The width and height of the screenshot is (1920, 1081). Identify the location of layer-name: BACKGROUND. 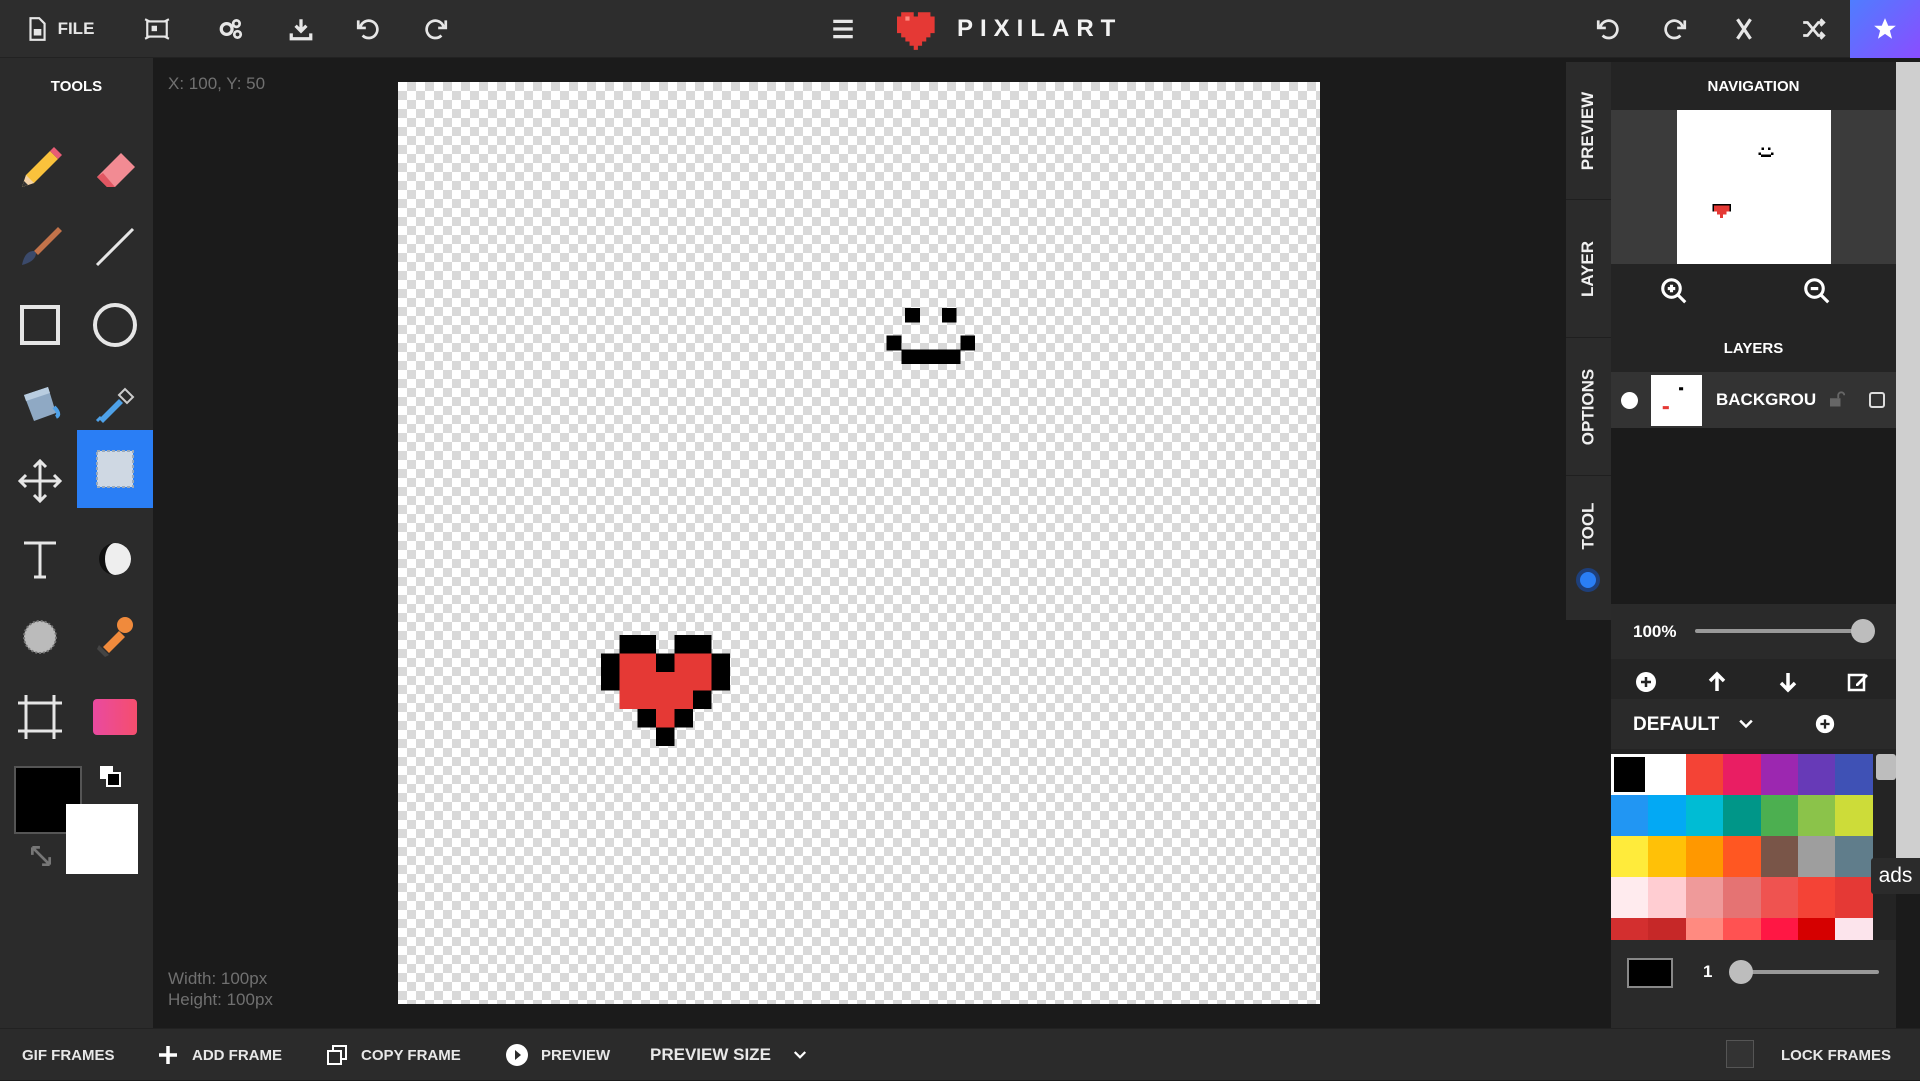
(1766, 400).